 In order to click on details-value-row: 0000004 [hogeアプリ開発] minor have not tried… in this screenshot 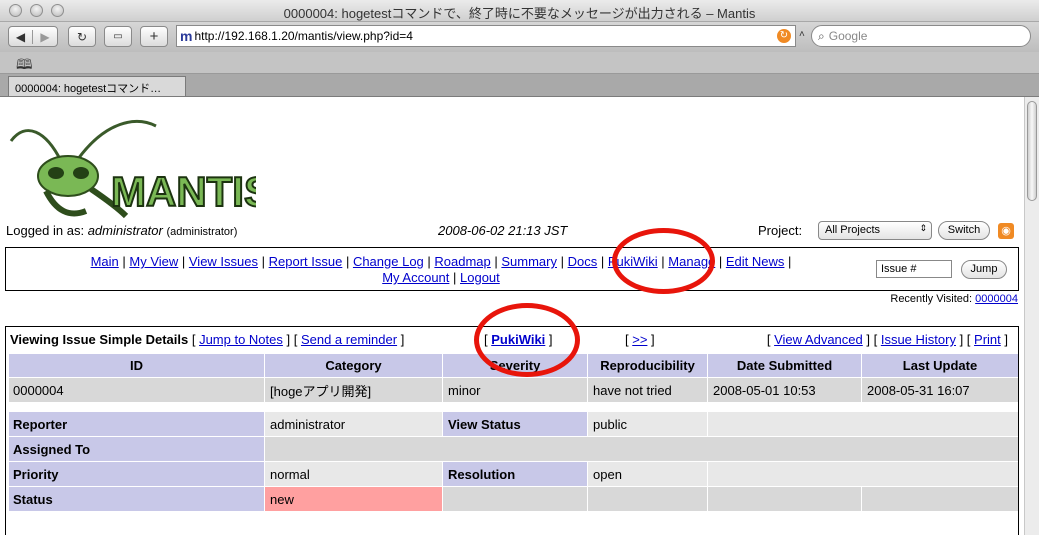, I will do `click(513, 390)`.